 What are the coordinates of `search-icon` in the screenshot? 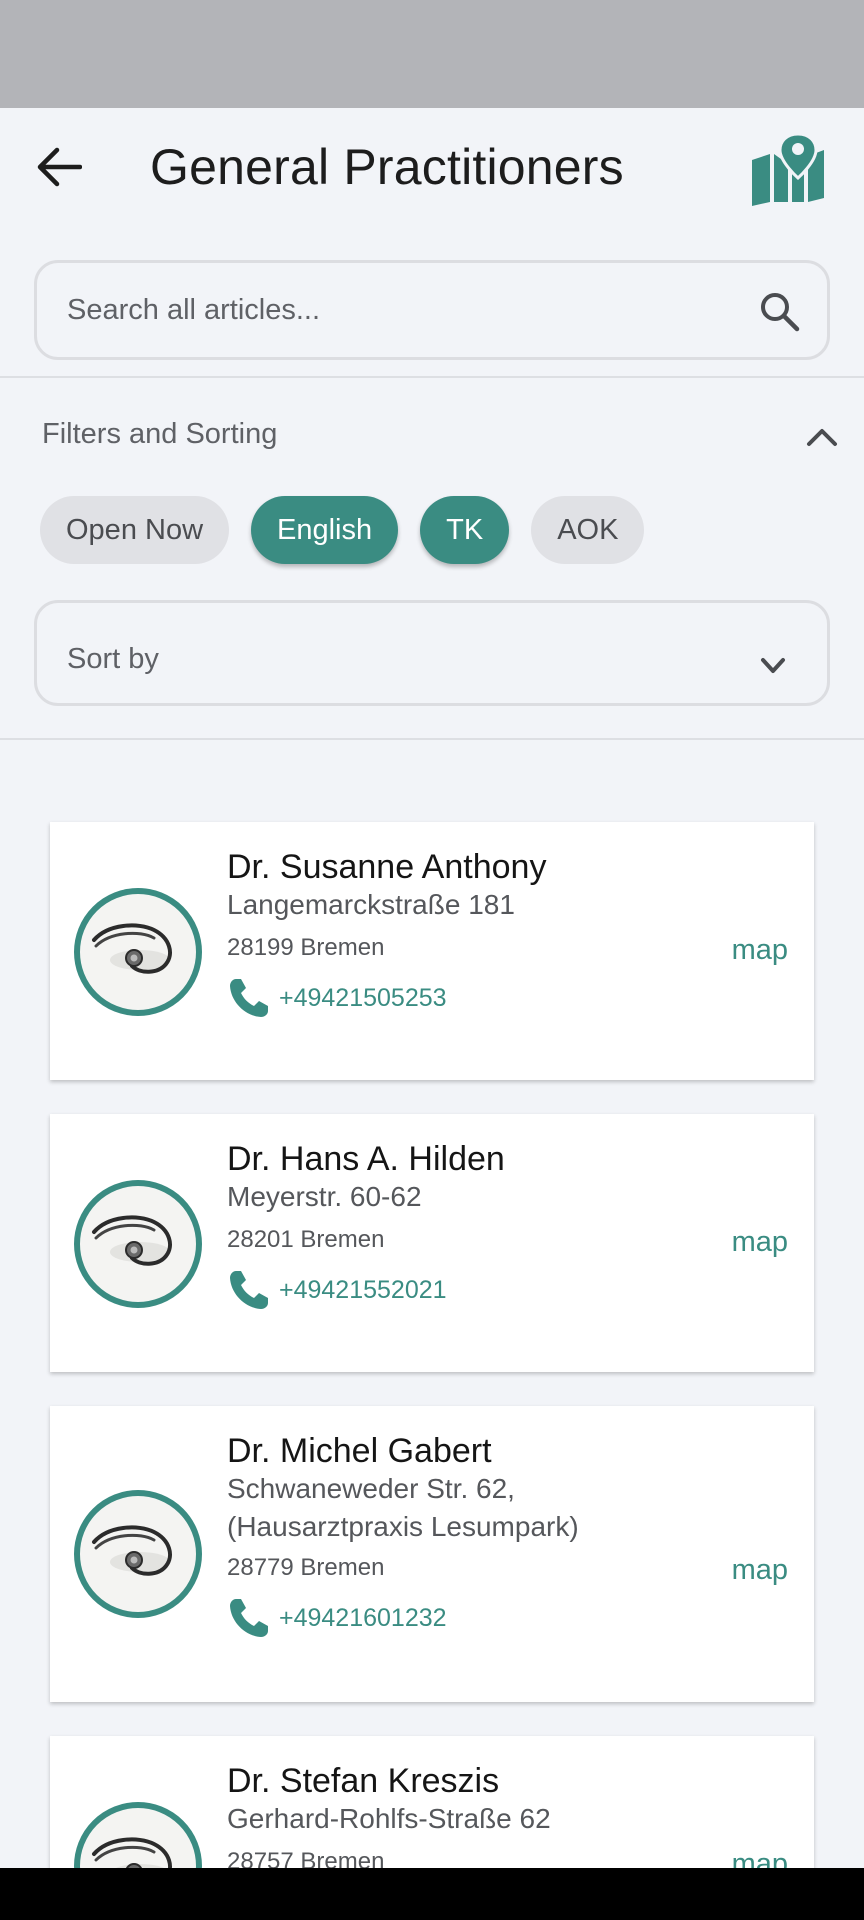 It's located at (779, 311).